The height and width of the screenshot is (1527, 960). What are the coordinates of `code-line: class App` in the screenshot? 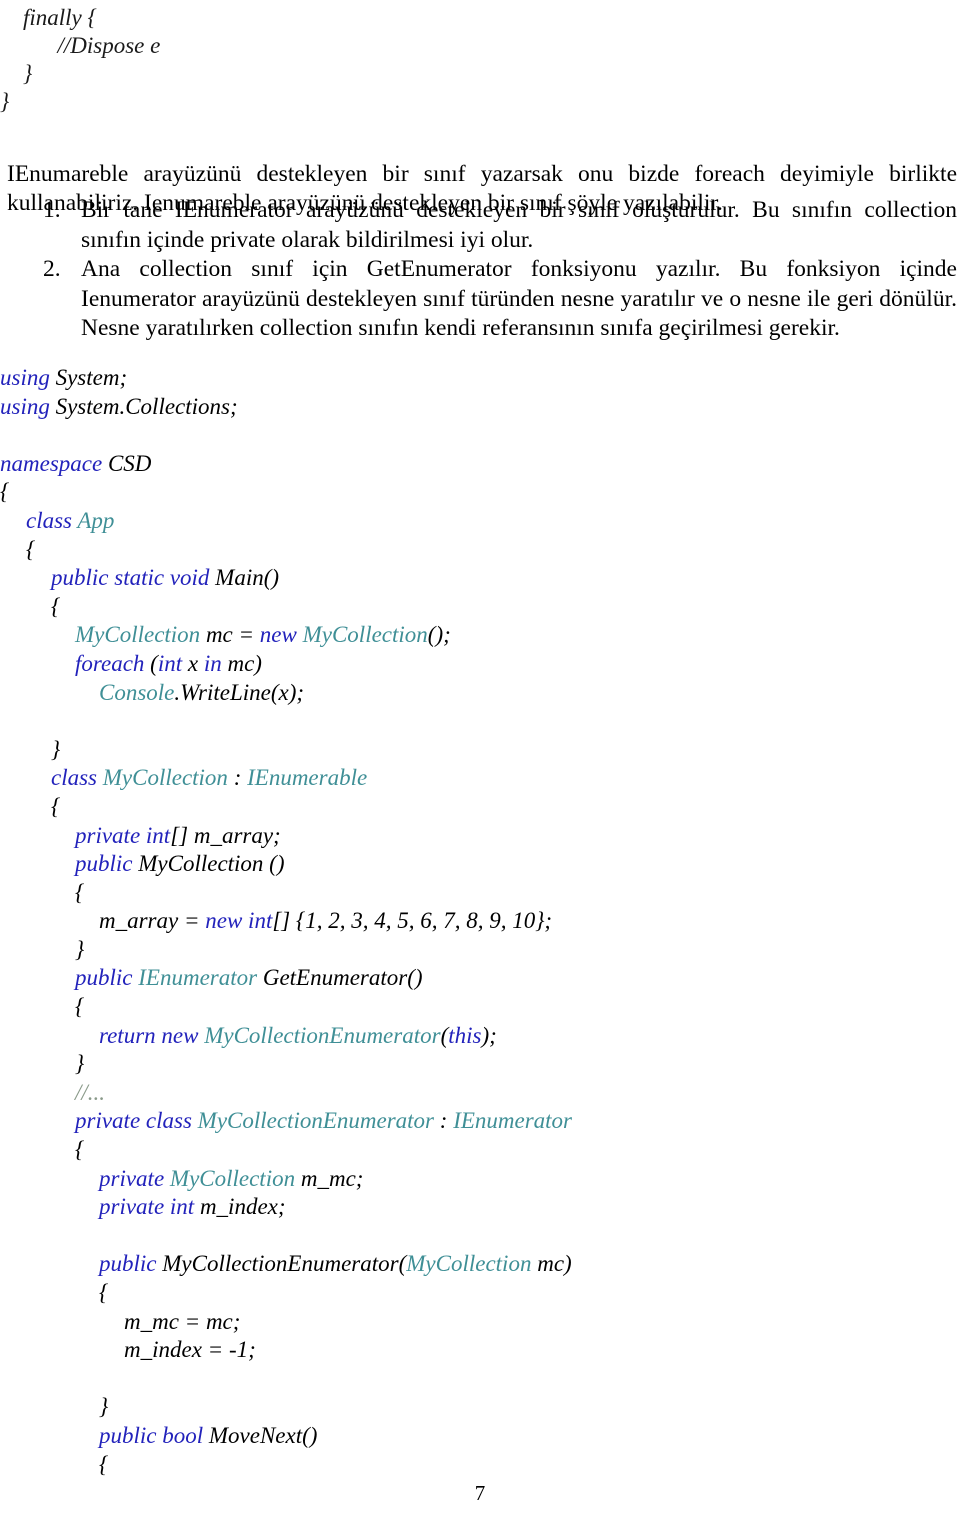 It's located at (480, 521).